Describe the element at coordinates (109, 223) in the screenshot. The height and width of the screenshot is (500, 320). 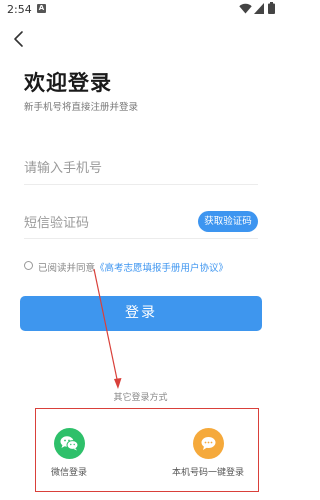
I see `sms-code-input` at that location.